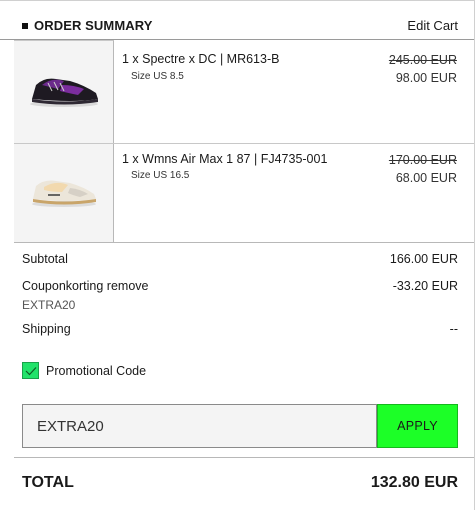  What do you see at coordinates (417, 426) in the screenshot?
I see `apply-button: APPLY` at bounding box center [417, 426].